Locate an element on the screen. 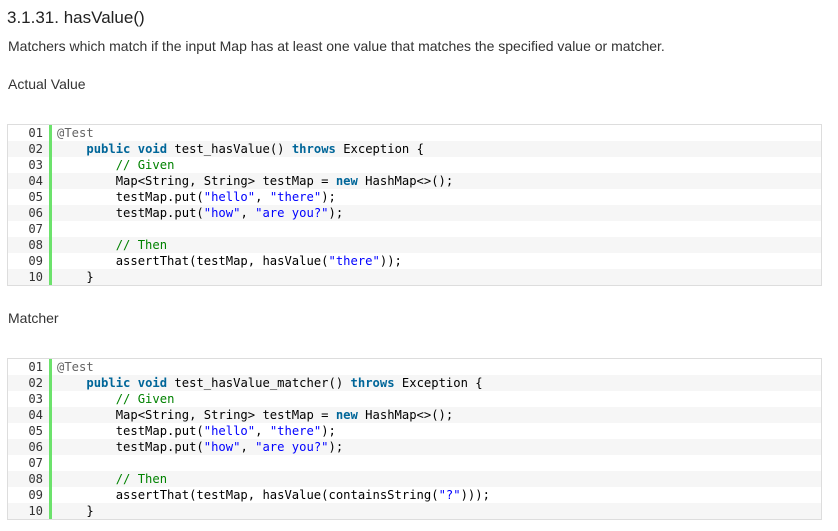 The width and height of the screenshot is (838, 531). code-token: "?" is located at coordinates (449, 495).